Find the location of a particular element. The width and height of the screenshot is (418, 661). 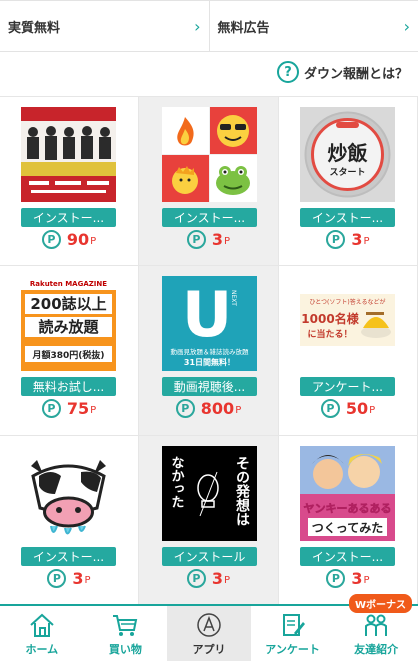

points-value: 800 is located at coordinates (217, 408).